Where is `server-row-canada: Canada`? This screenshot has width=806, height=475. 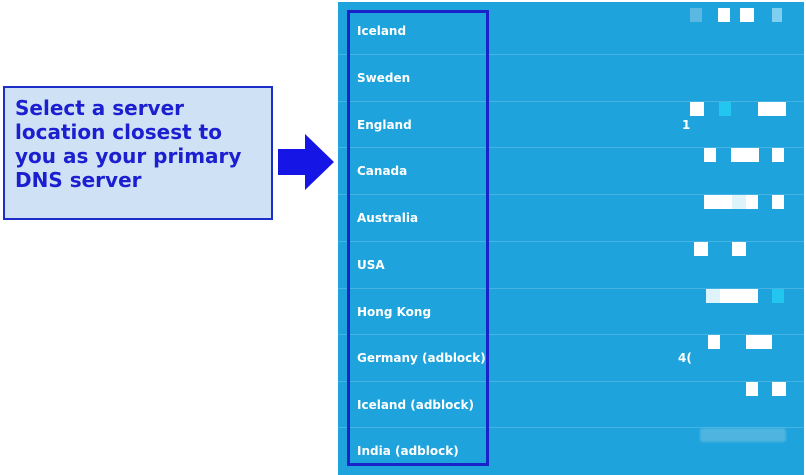 server-row-canada: Canada is located at coordinates (571, 170).